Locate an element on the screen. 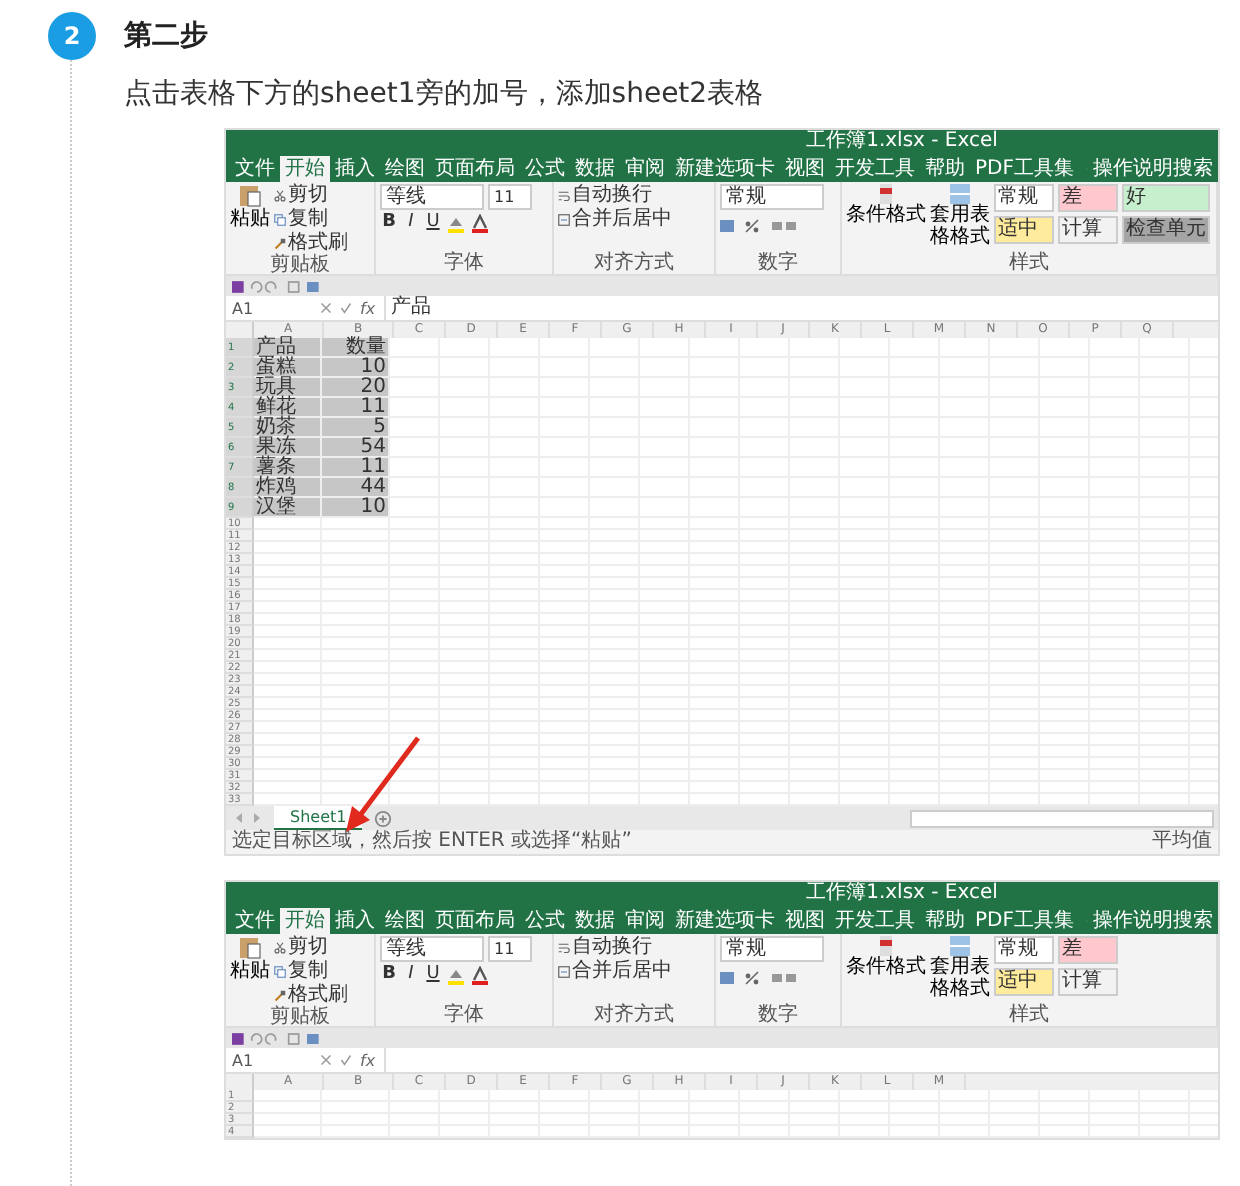  sheet-navigation-icons is located at coordinates (248, 818).